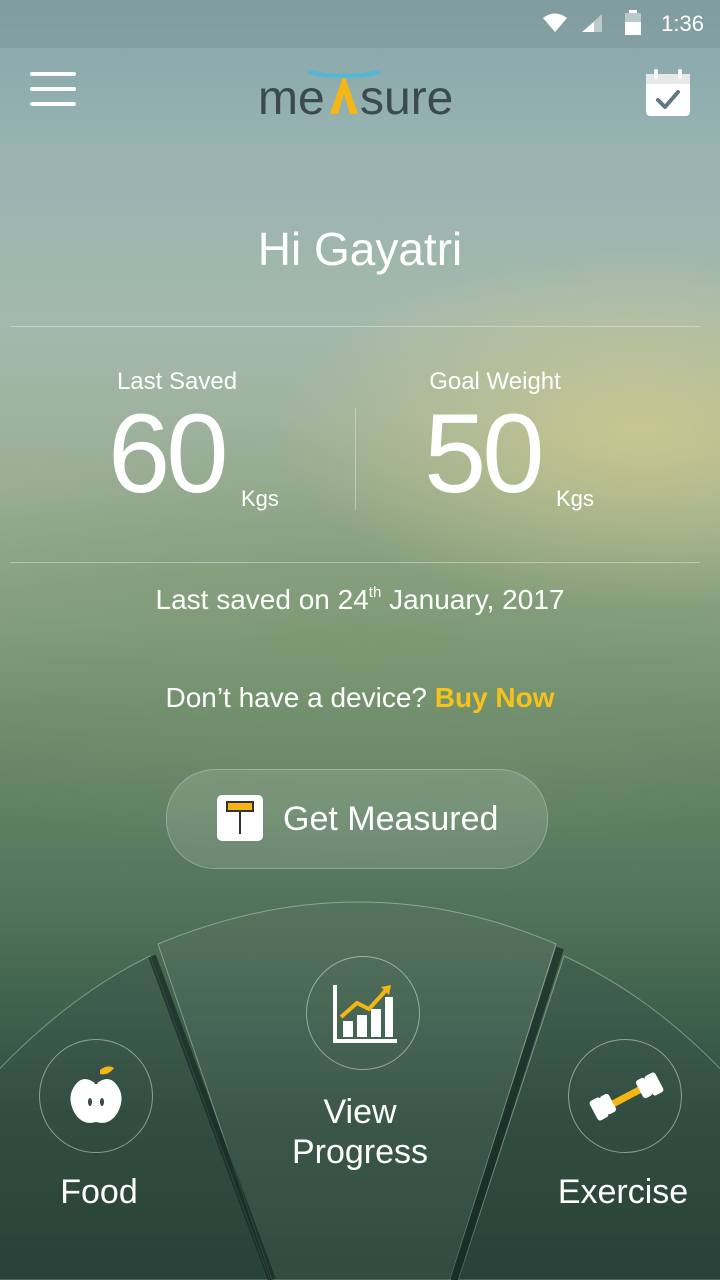  What do you see at coordinates (555, 22) in the screenshot?
I see `wifi-icon` at bounding box center [555, 22].